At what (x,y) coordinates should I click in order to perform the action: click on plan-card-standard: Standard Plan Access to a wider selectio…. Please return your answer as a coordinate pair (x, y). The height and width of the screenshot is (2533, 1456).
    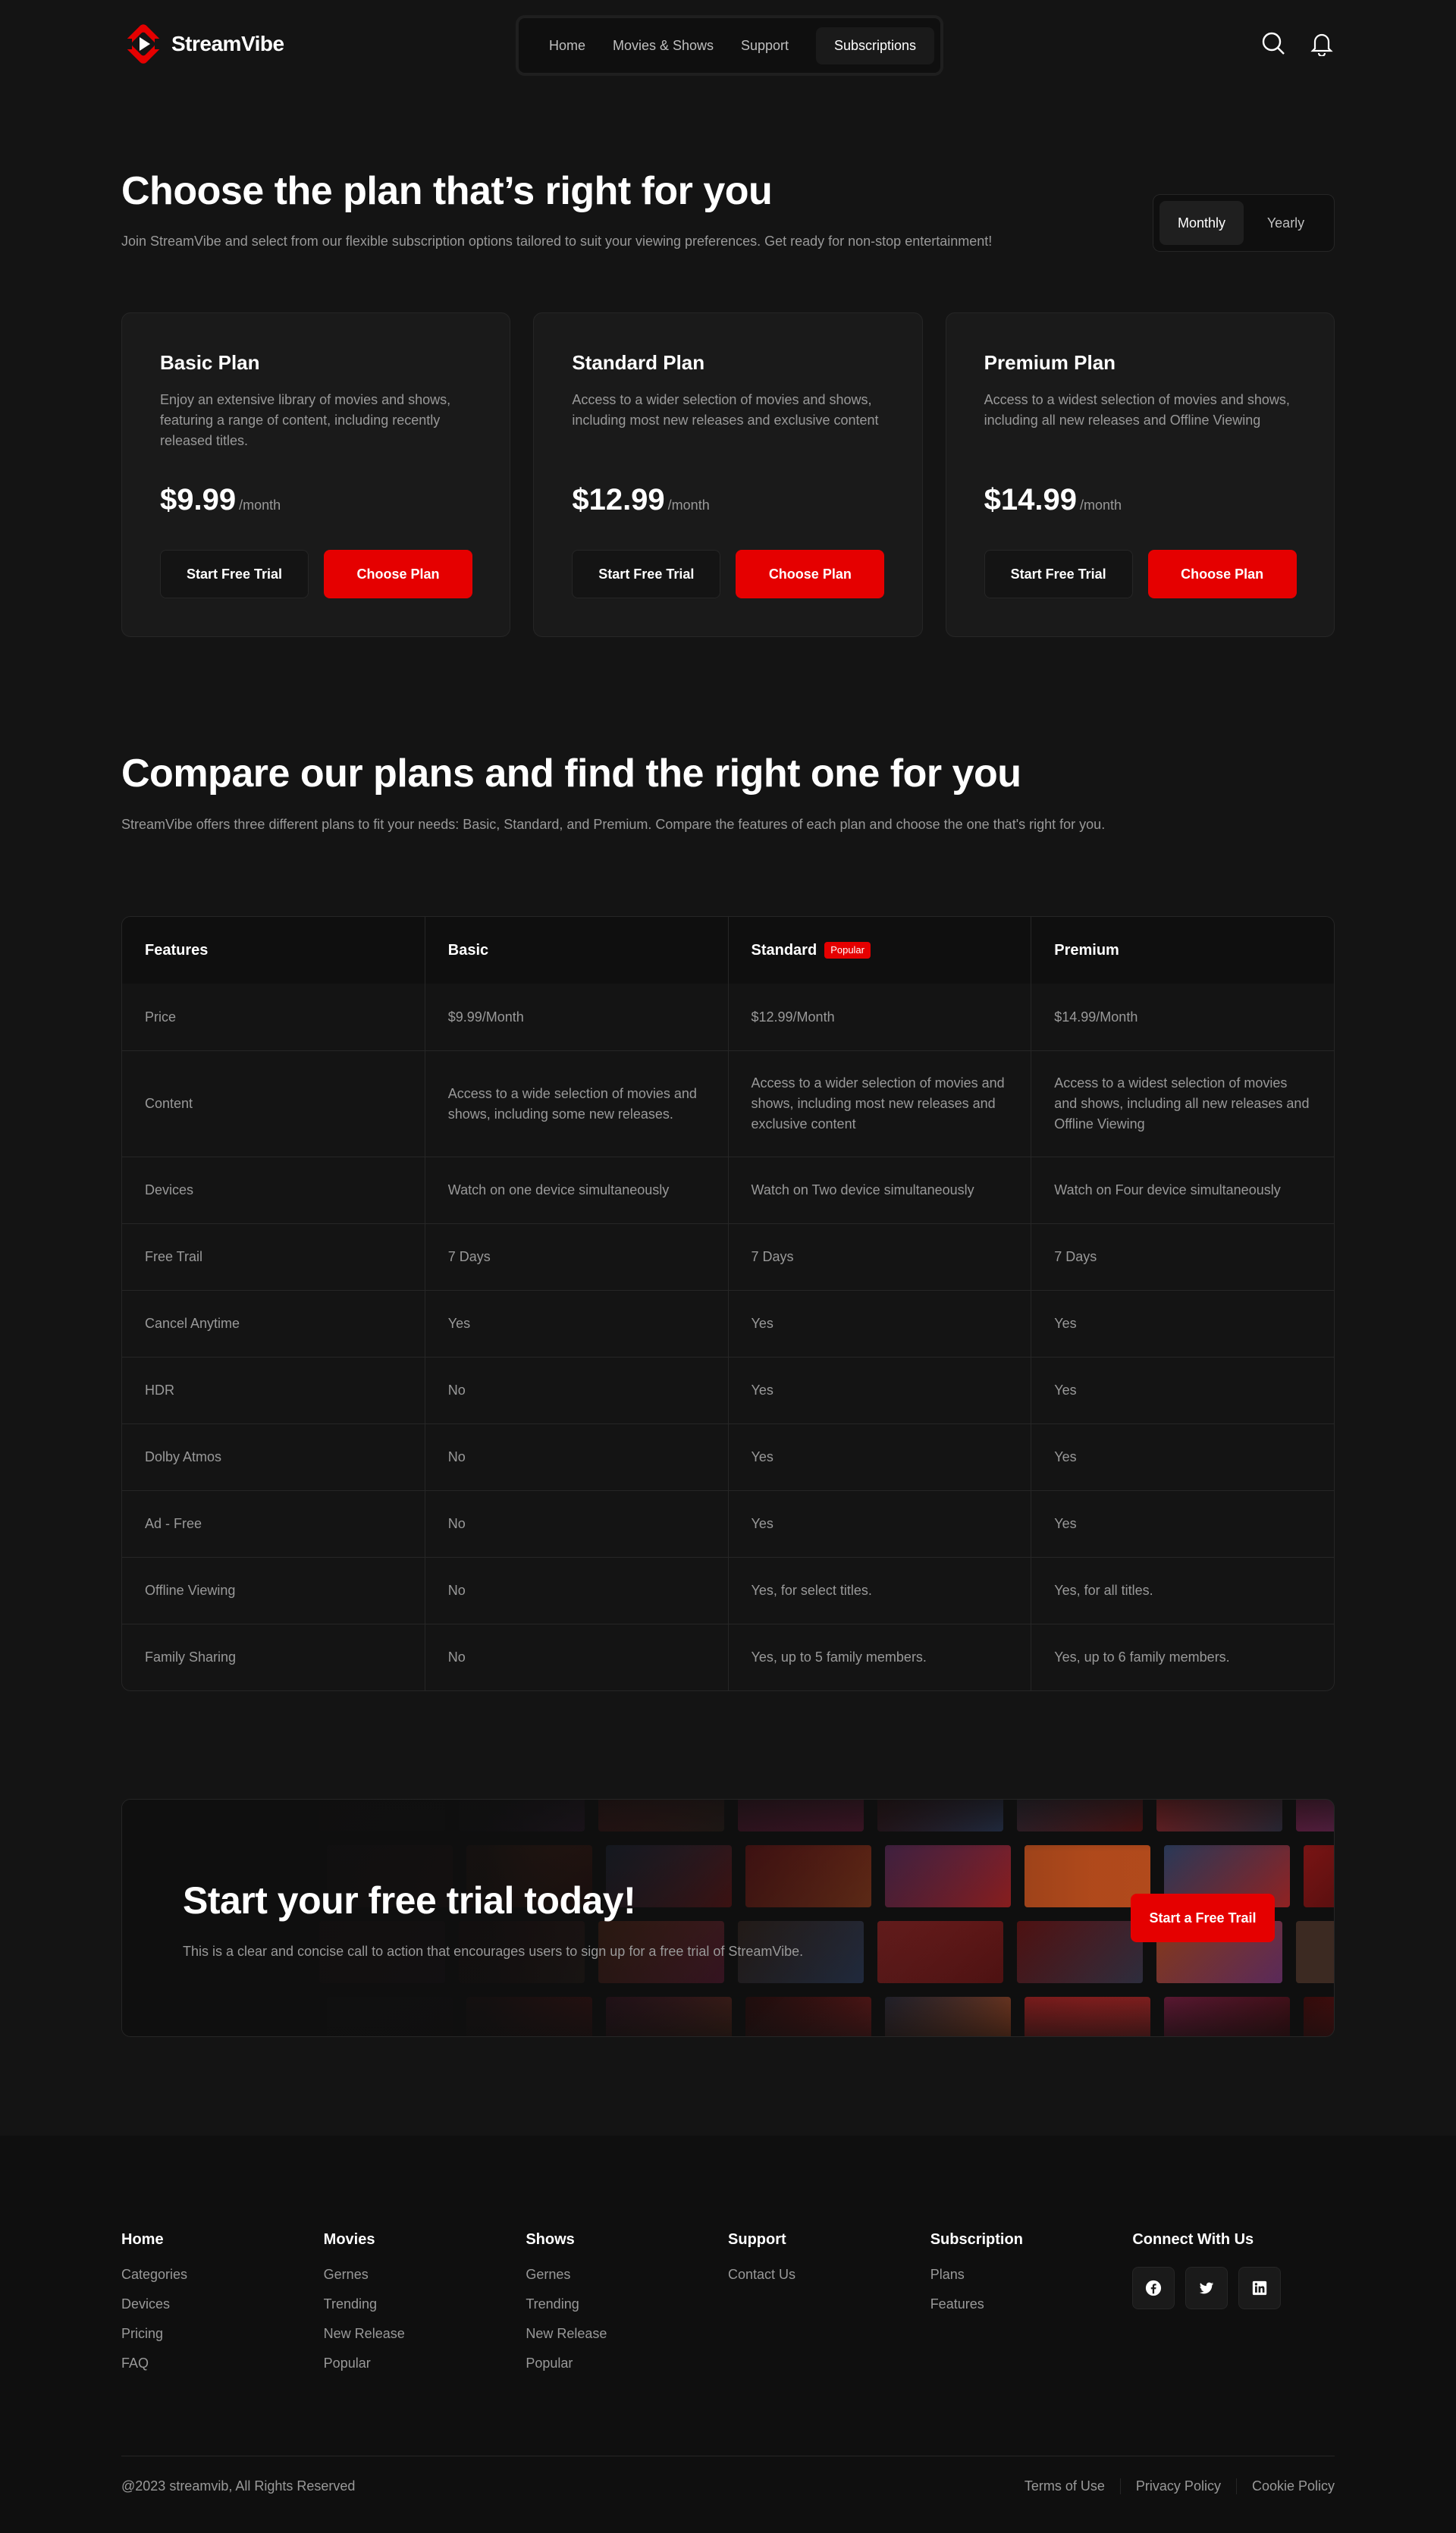
    Looking at the image, I should click on (728, 474).